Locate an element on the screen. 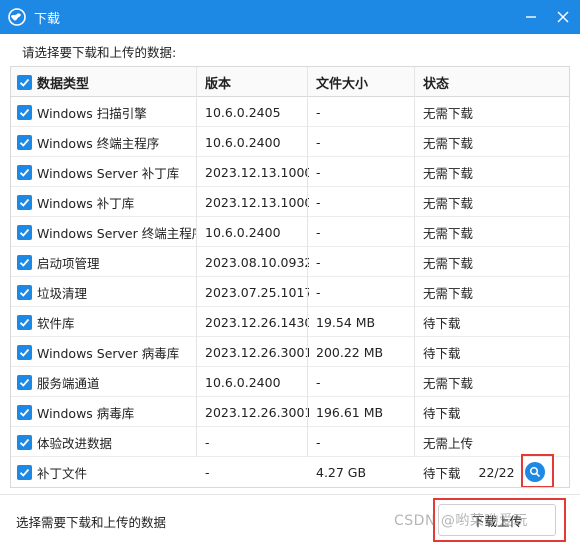 The width and height of the screenshot is (580, 544). progress-count: 22/22 is located at coordinates (496, 472).